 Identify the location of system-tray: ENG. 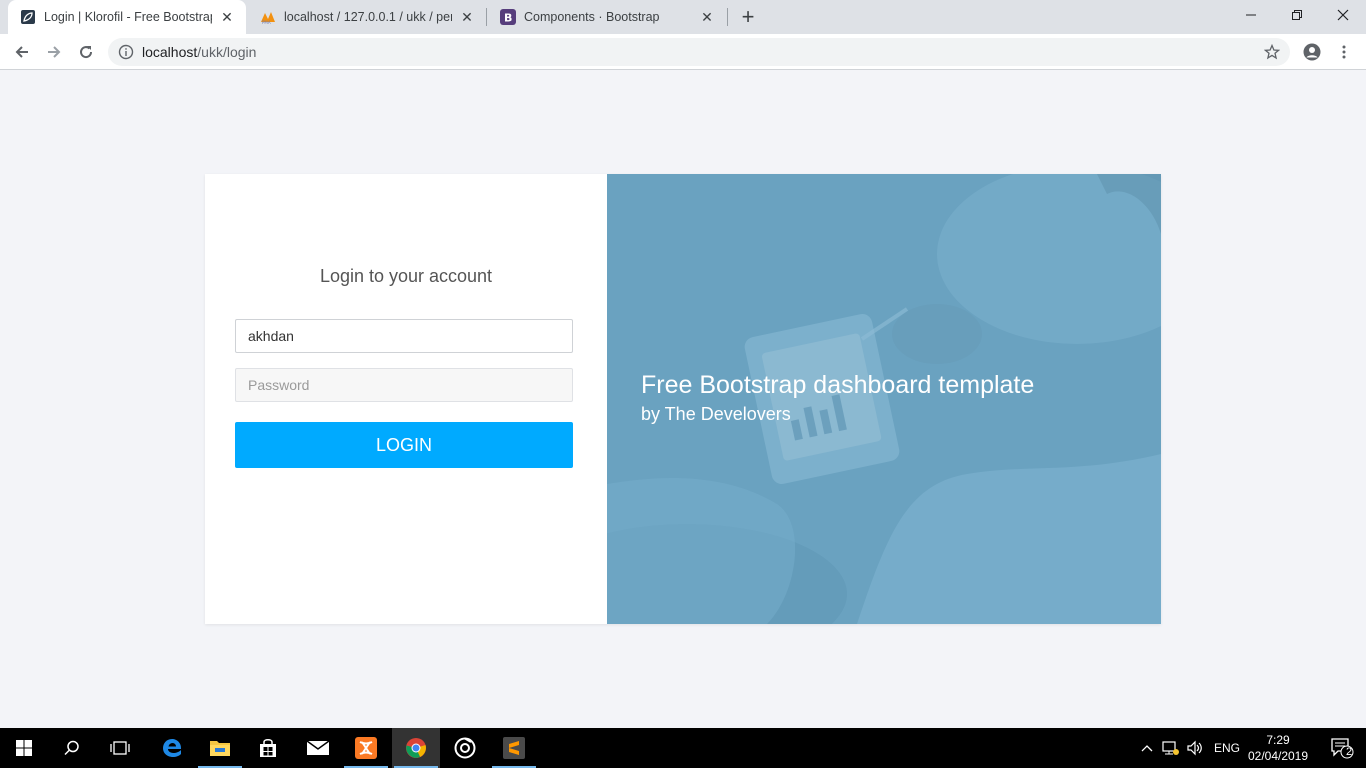
(1189, 748).